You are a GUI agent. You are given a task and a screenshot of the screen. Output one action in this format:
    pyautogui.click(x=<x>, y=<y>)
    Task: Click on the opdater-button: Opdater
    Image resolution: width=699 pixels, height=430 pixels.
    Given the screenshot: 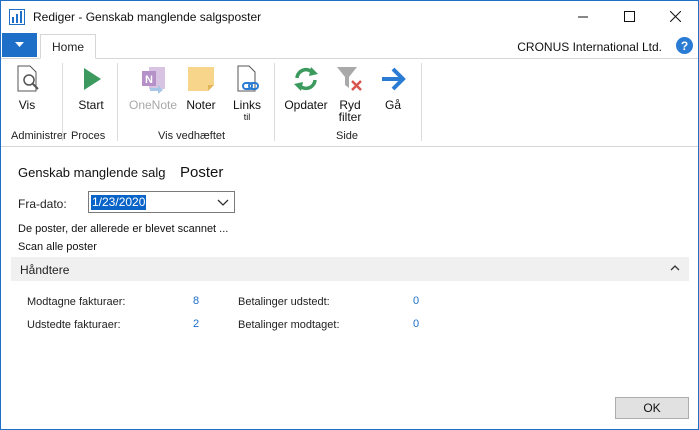 What is the action you would take?
    pyautogui.click(x=306, y=87)
    